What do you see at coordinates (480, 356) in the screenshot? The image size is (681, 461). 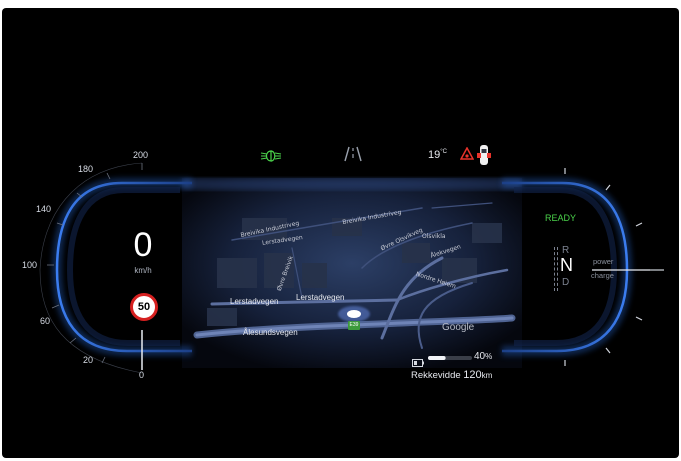 I see `battery-percent-value: 40` at bounding box center [480, 356].